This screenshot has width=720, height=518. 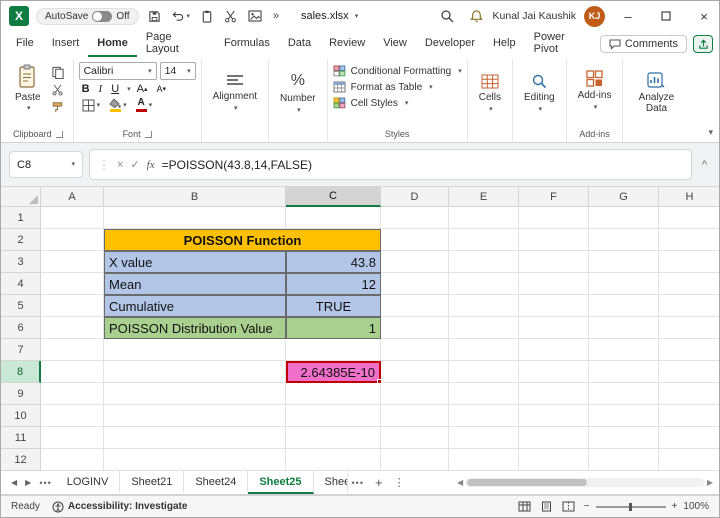 What do you see at coordinates (484, 218) in the screenshot?
I see `cell-E1` at bounding box center [484, 218].